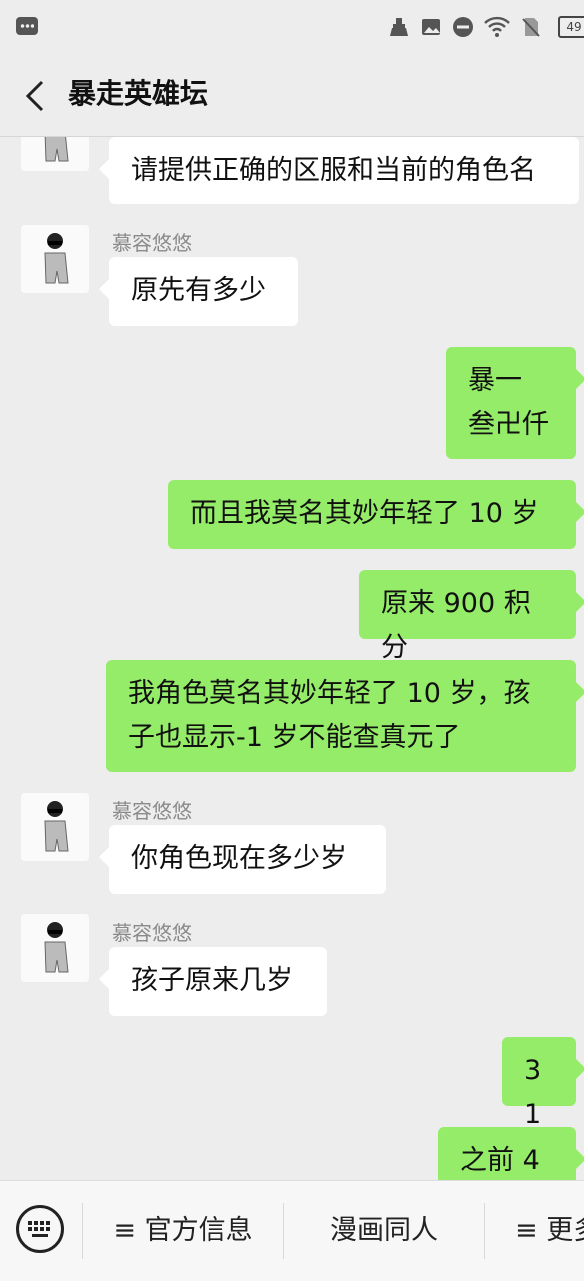 The height and width of the screenshot is (1281, 584). I want to click on message-bubble: 我角色莫名其妙年轻了 10 岁，孩子也显示-1 岁不能查真元了, so click(345, 716).